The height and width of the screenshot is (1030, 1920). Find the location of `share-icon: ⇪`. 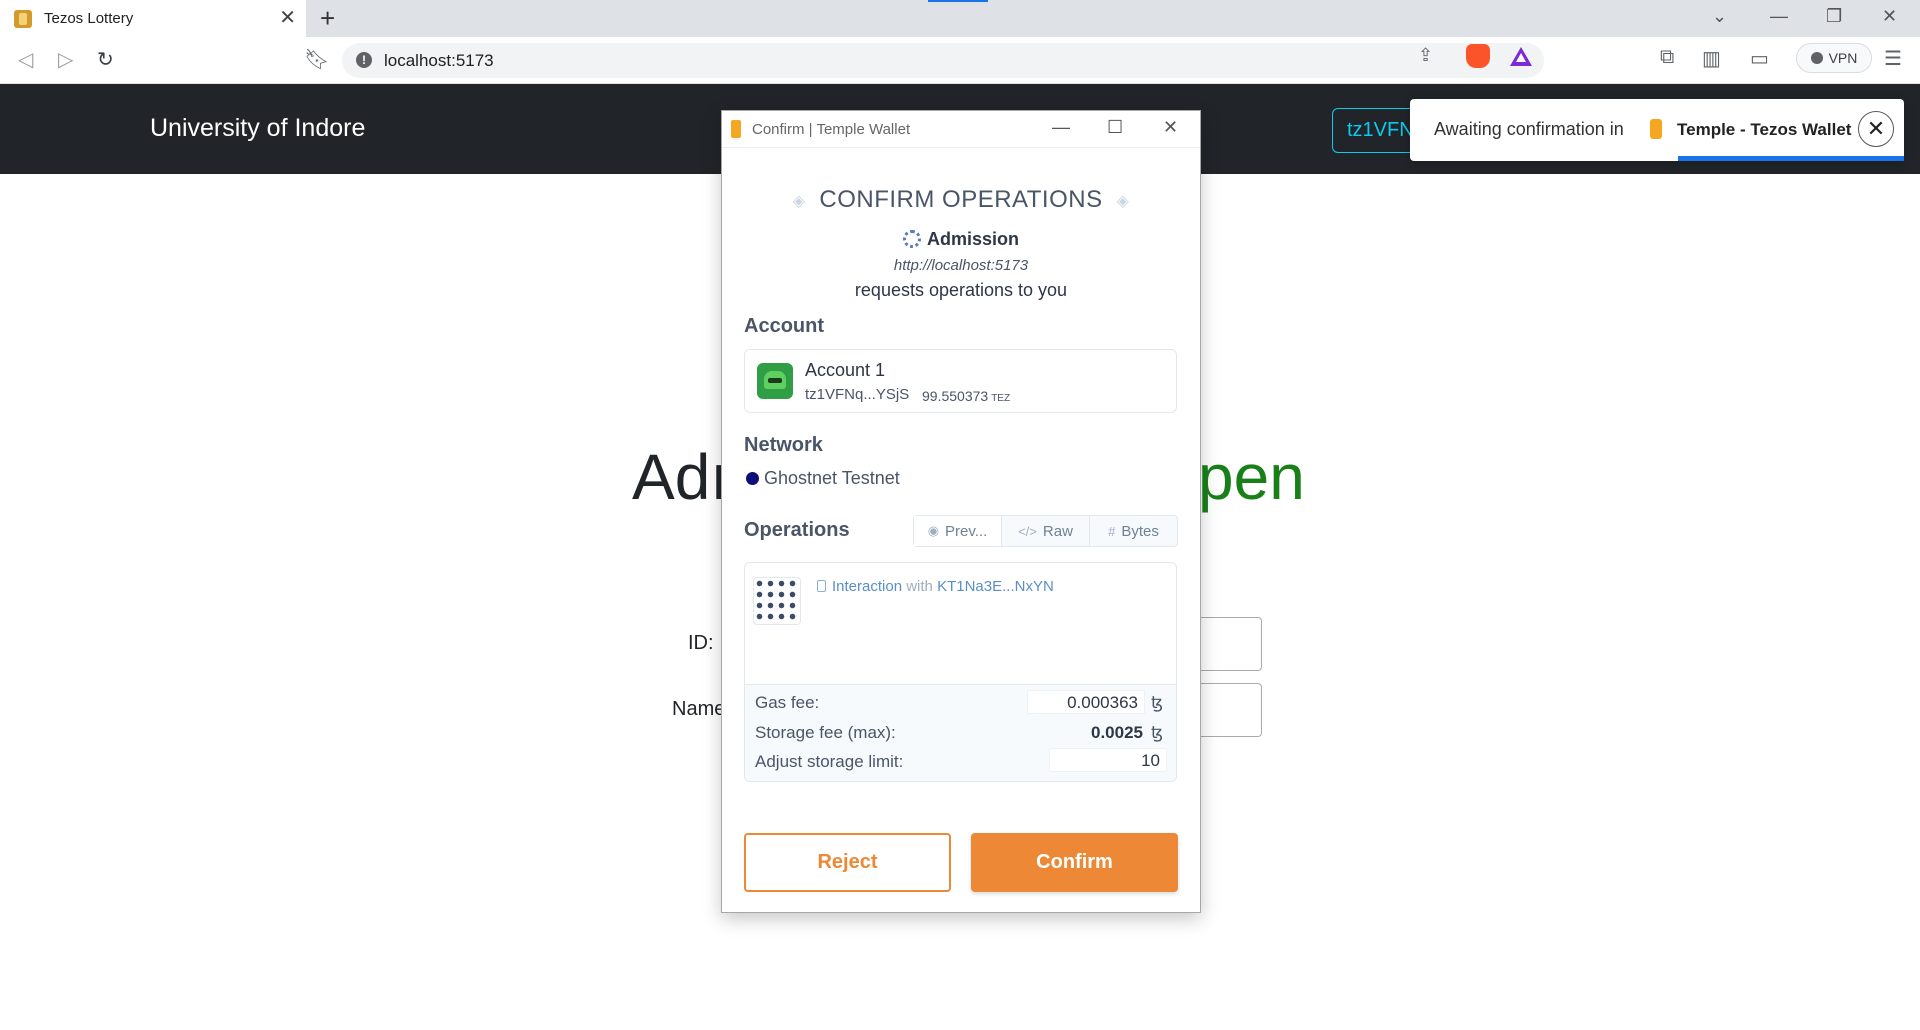

share-icon: ⇪ is located at coordinates (1425, 55).